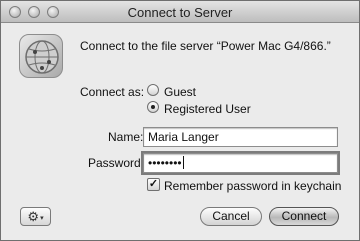 This screenshot has width=360, height=241. What do you see at coordinates (116, 163) in the screenshot?
I see `password-label: Password:` at bounding box center [116, 163].